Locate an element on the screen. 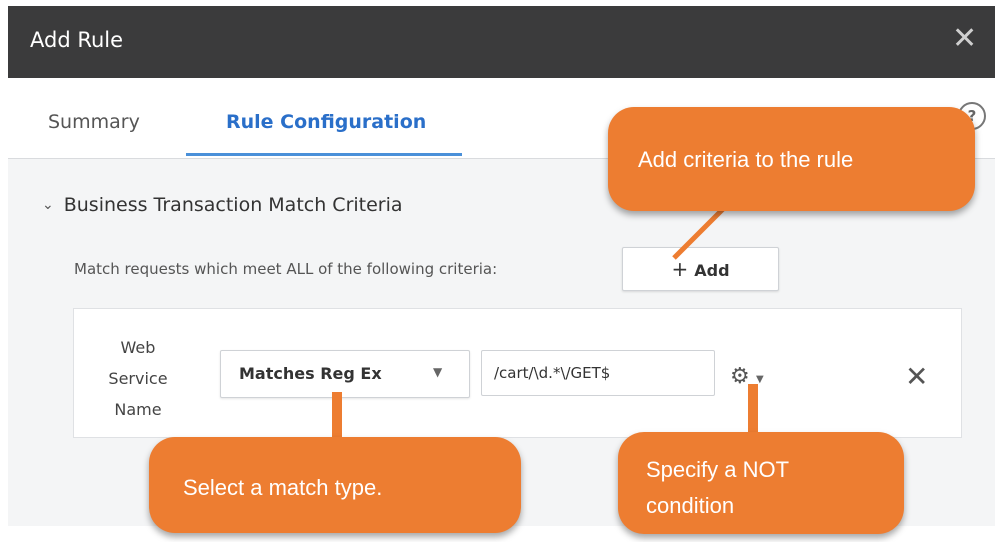  tab-summary: Summary is located at coordinates (94, 122).